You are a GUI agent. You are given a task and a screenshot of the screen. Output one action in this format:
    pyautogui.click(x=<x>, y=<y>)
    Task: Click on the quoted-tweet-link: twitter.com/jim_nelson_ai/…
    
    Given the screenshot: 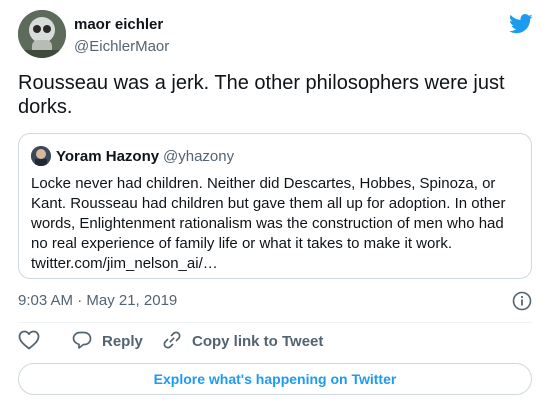 What is the action you would take?
    pyautogui.click(x=276, y=264)
    